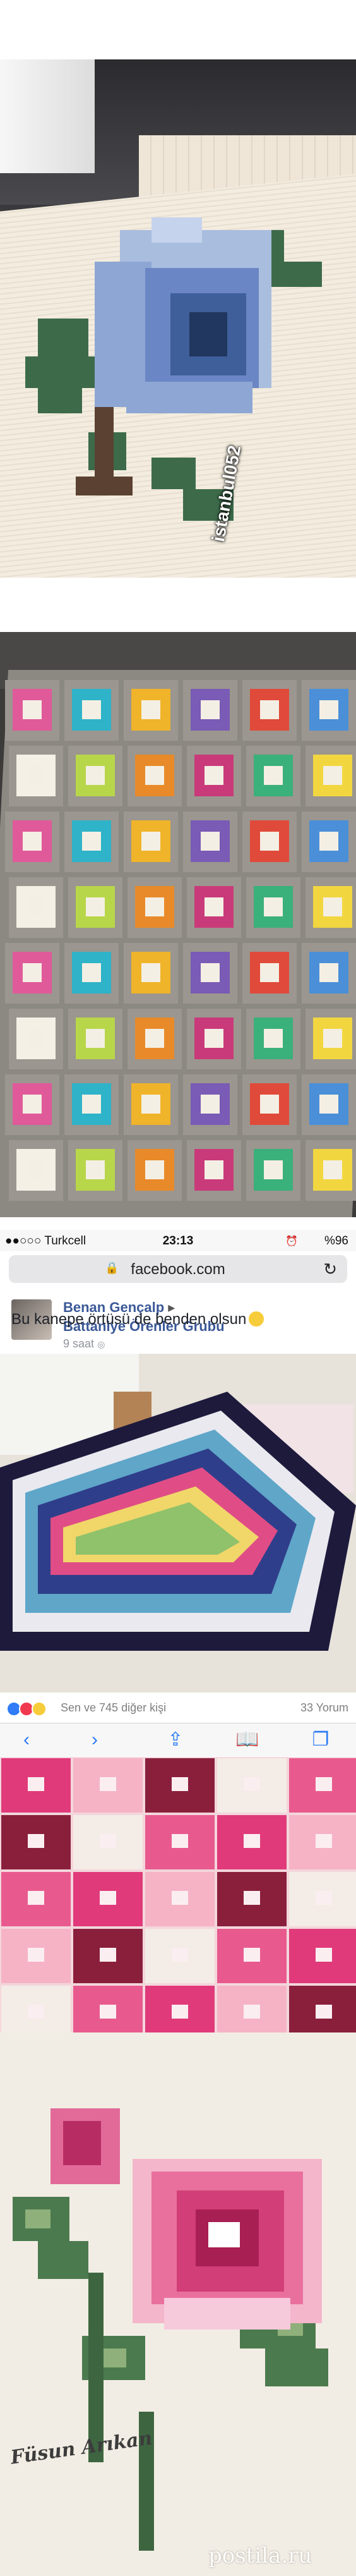  Describe the element at coordinates (292, 1241) in the screenshot. I see `alarm-icon: ⏰` at that location.